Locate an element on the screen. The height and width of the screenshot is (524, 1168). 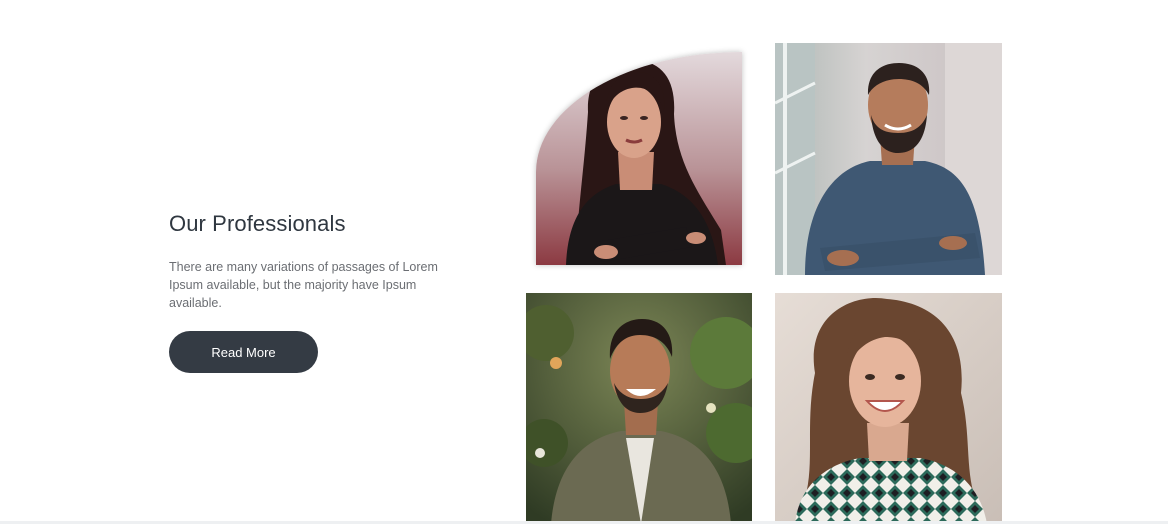
professional-photo-smiling-woman-curly-hair is located at coordinates (888, 408).